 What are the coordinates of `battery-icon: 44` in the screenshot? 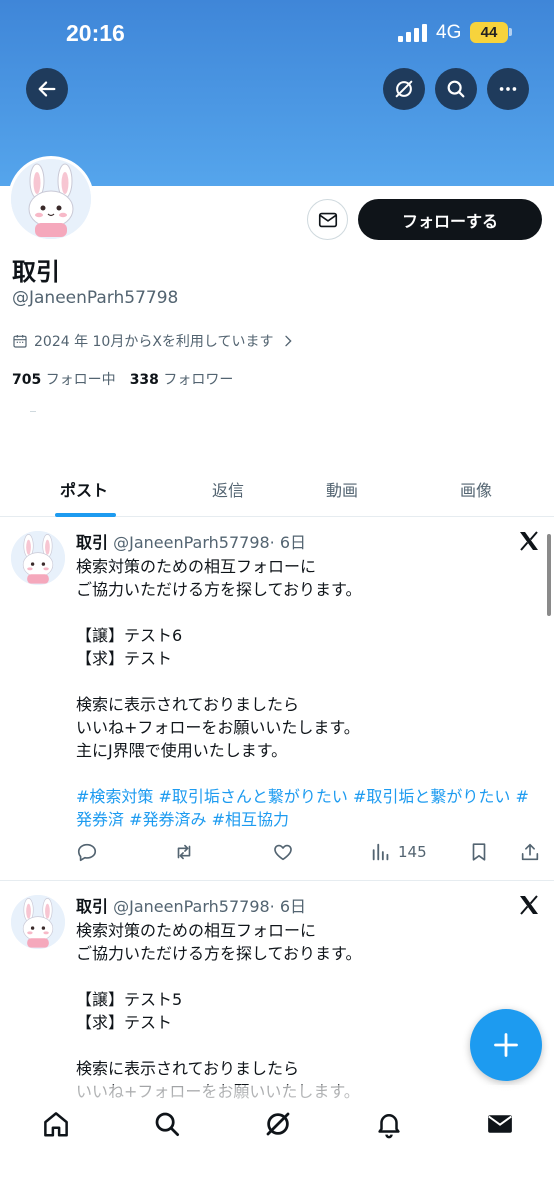 It's located at (489, 32).